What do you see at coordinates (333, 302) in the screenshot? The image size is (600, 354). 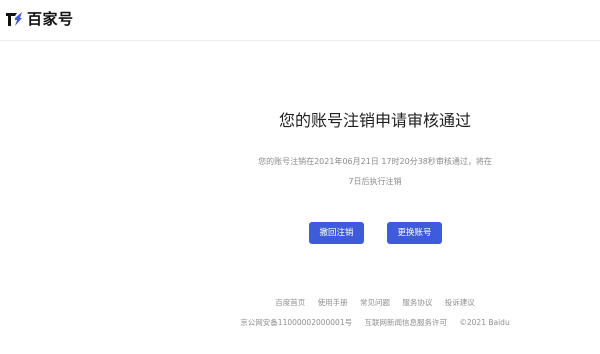 I see `footer-link-user-manual: 使用手册` at bounding box center [333, 302].